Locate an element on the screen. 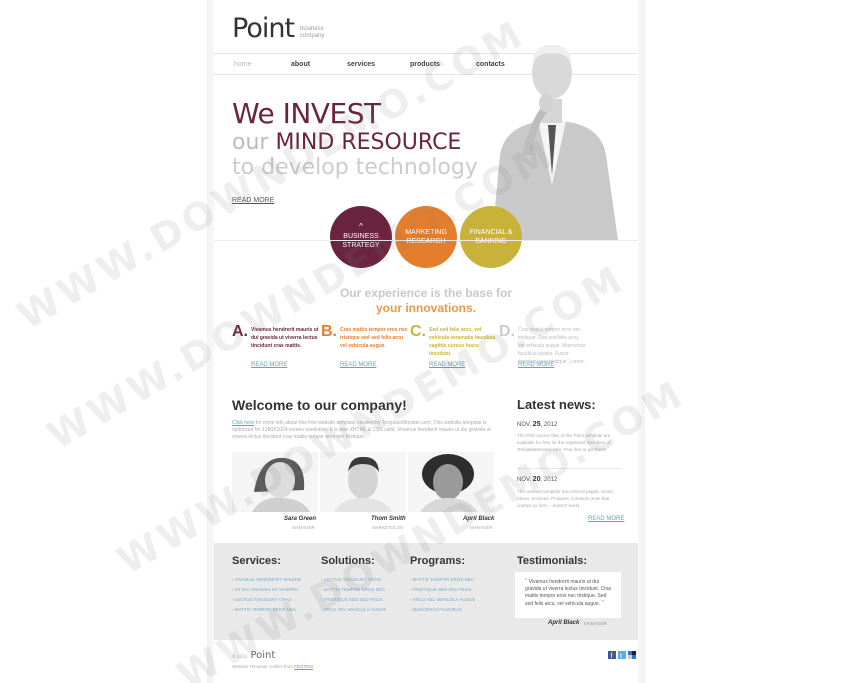  hero-read-more-link: READ MORE is located at coordinates (253, 200).